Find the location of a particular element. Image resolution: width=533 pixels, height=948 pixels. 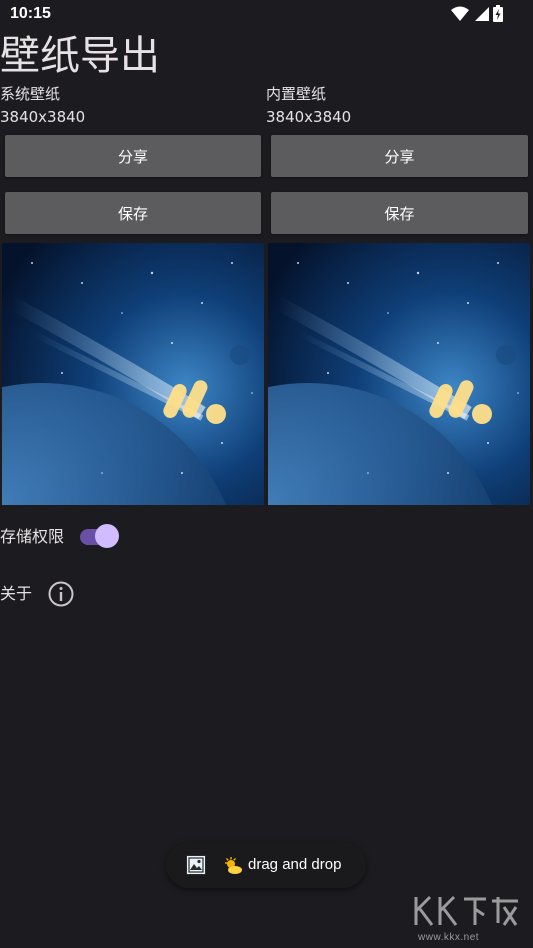

drag-and-drop-pill: drag and drop is located at coordinates (266, 865).